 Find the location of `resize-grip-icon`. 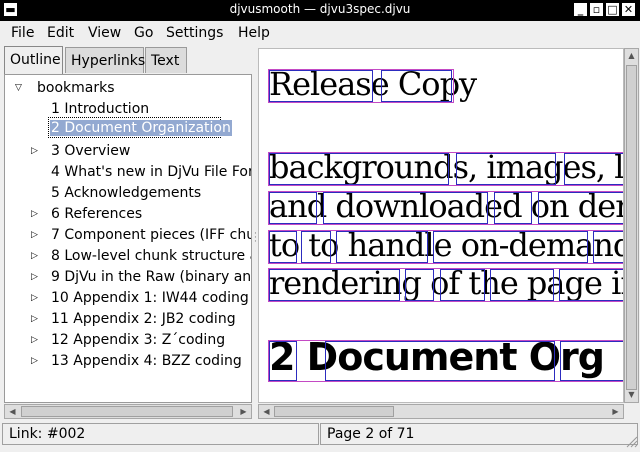

resize-grip-icon is located at coordinates (631, 441).